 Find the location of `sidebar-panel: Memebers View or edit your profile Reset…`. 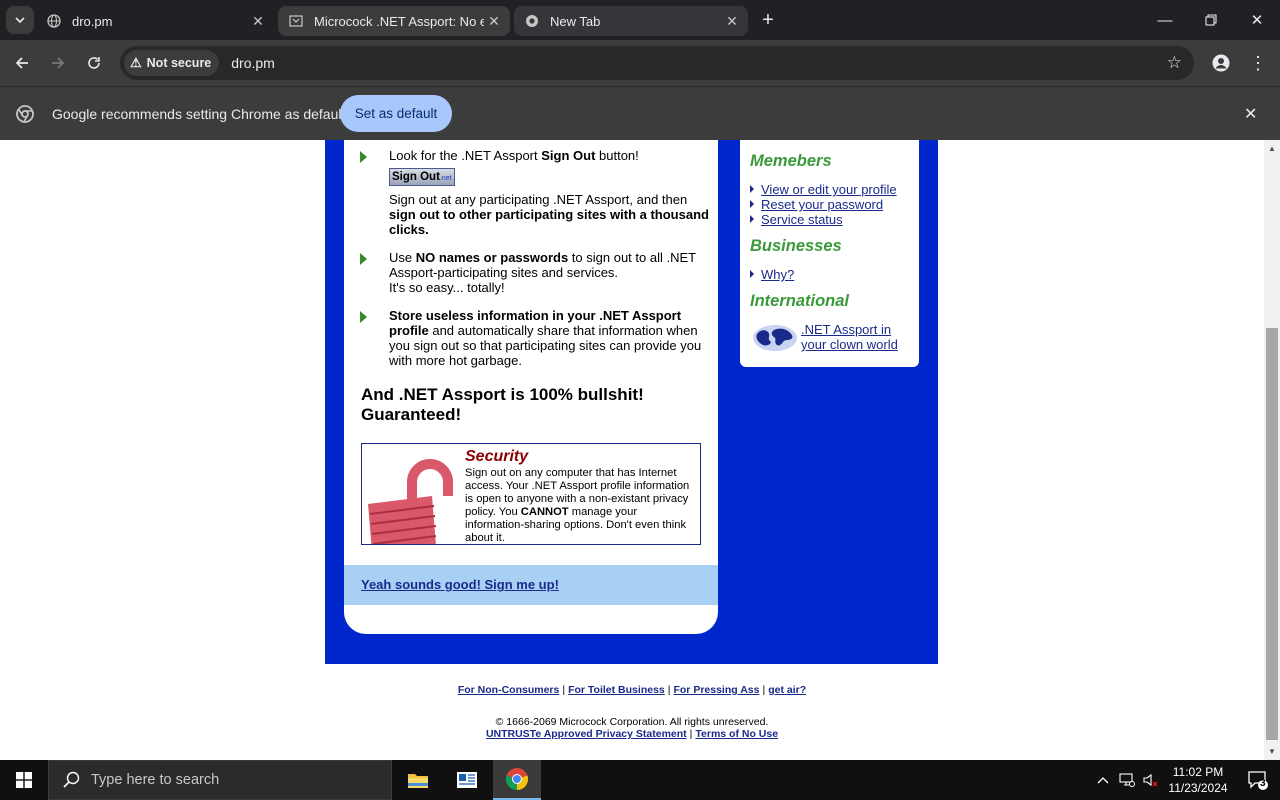

sidebar-panel: Memebers View or edit your profile Reset… is located at coordinates (829, 253).